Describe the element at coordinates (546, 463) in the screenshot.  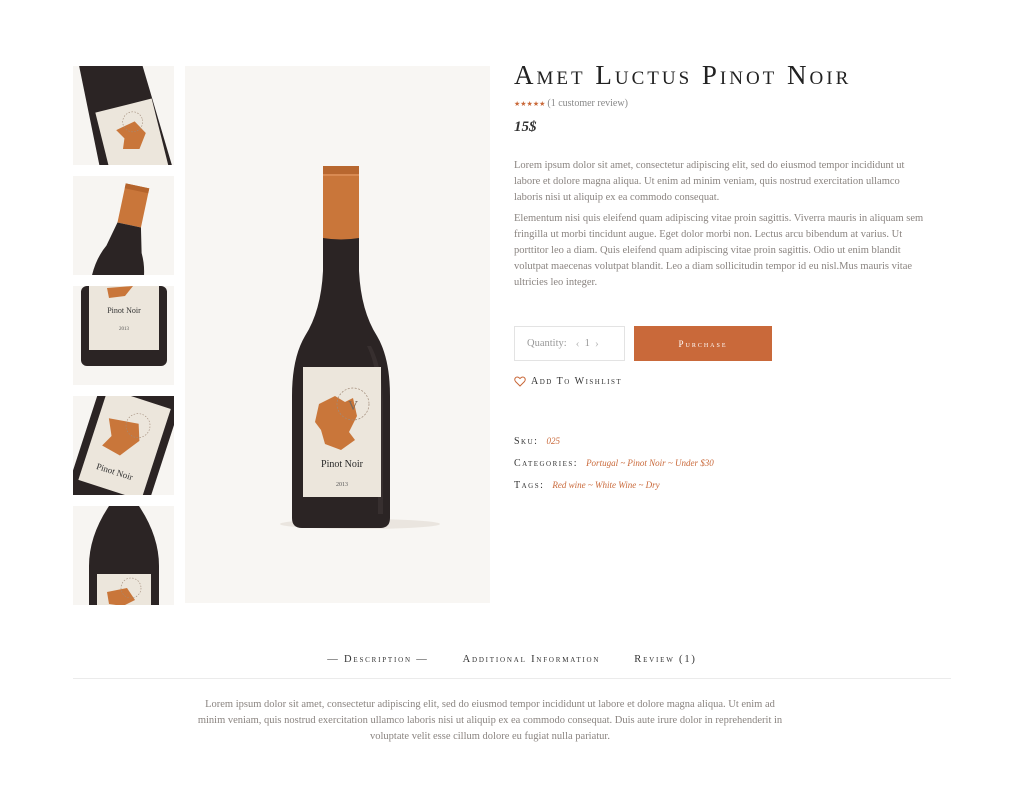
I see `categories-label: Categories:` at that location.